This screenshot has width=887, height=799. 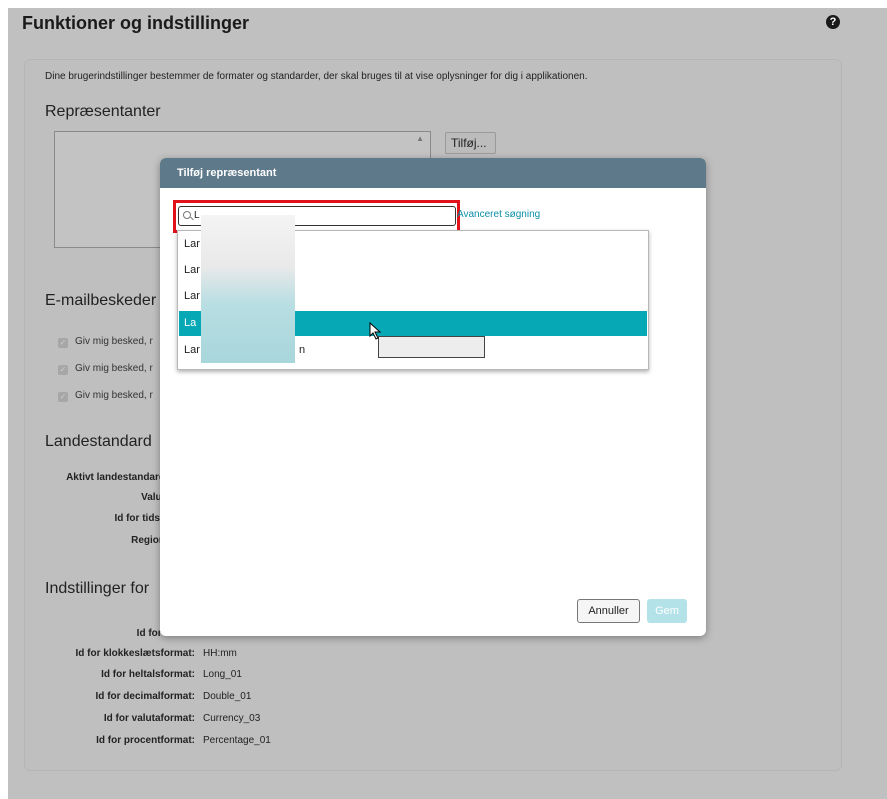 What do you see at coordinates (145, 696) in the screenshot?
I see `format-label: Id for decimalformat:` at bounding box center [145, 696].